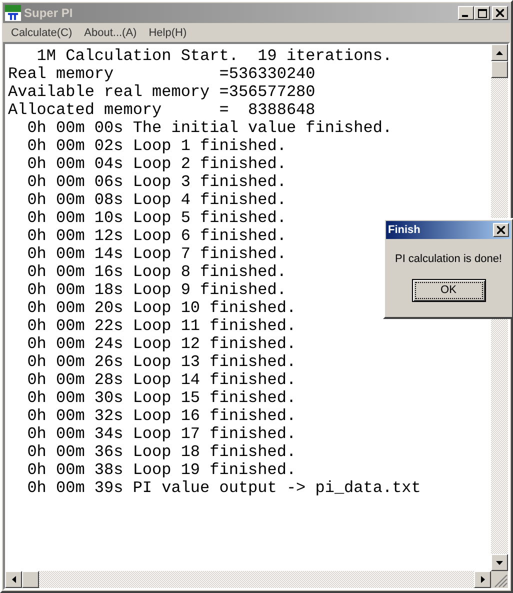 Image resolution: width=513 pixels, height=593 pixels. I want to click on right-arrow-icon, so click(482, 579).